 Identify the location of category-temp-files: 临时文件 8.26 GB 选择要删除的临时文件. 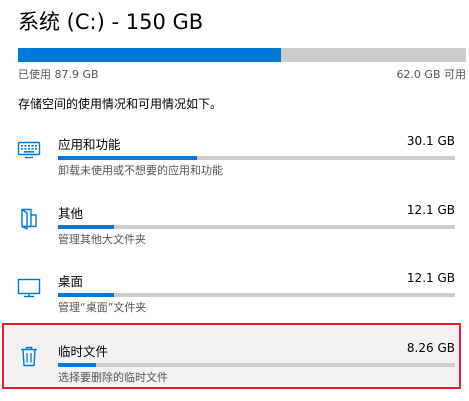
(234, 371).